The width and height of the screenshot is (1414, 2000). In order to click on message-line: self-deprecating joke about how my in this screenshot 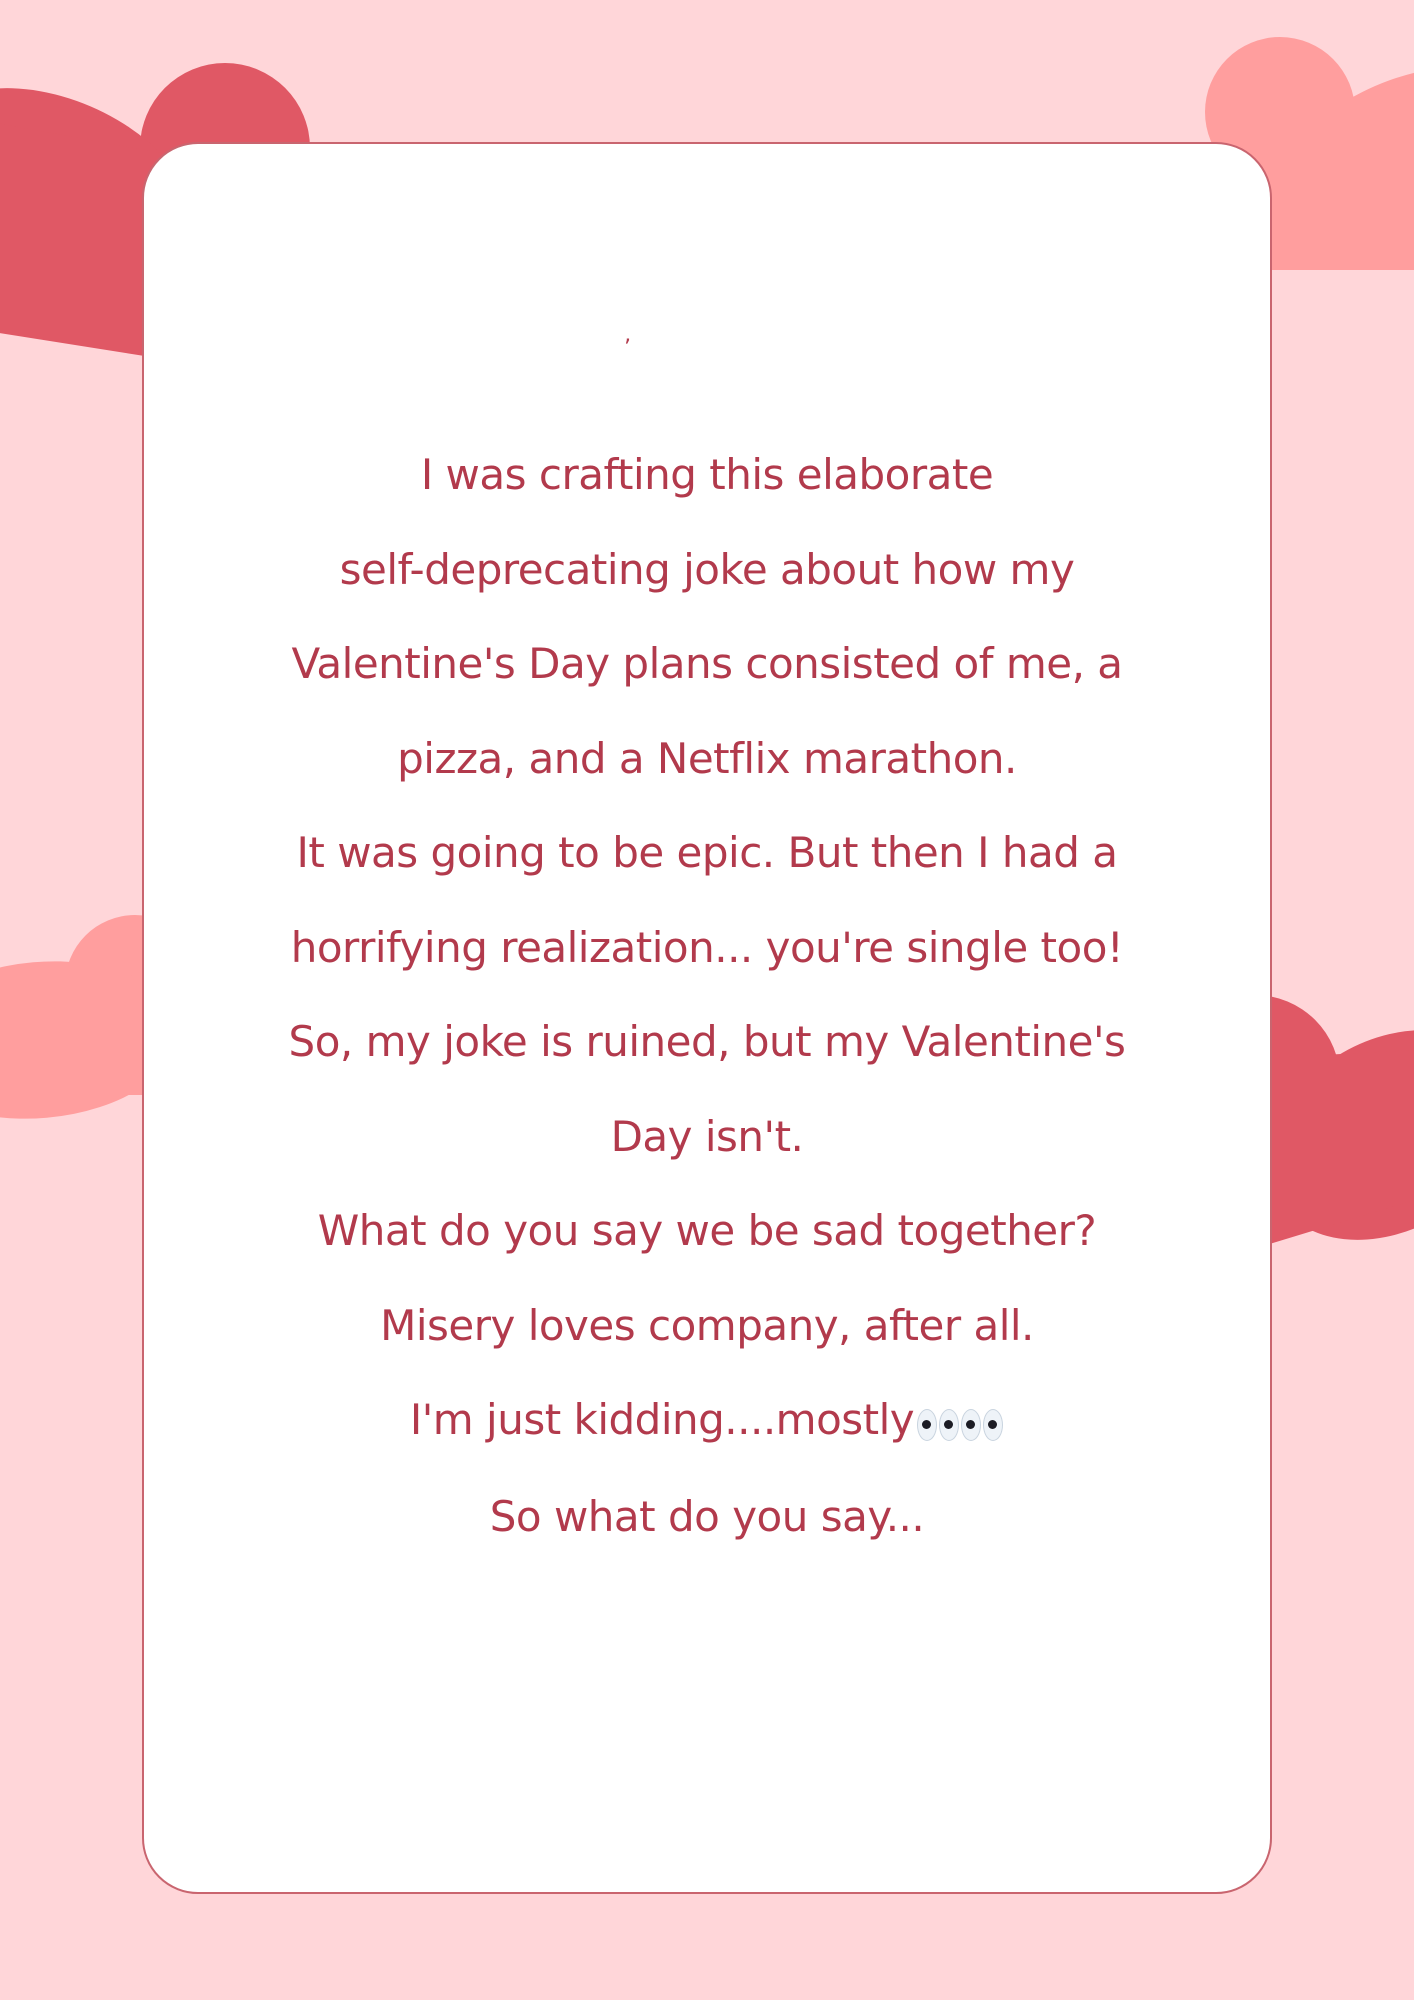, I will do `click(707, 569)`.